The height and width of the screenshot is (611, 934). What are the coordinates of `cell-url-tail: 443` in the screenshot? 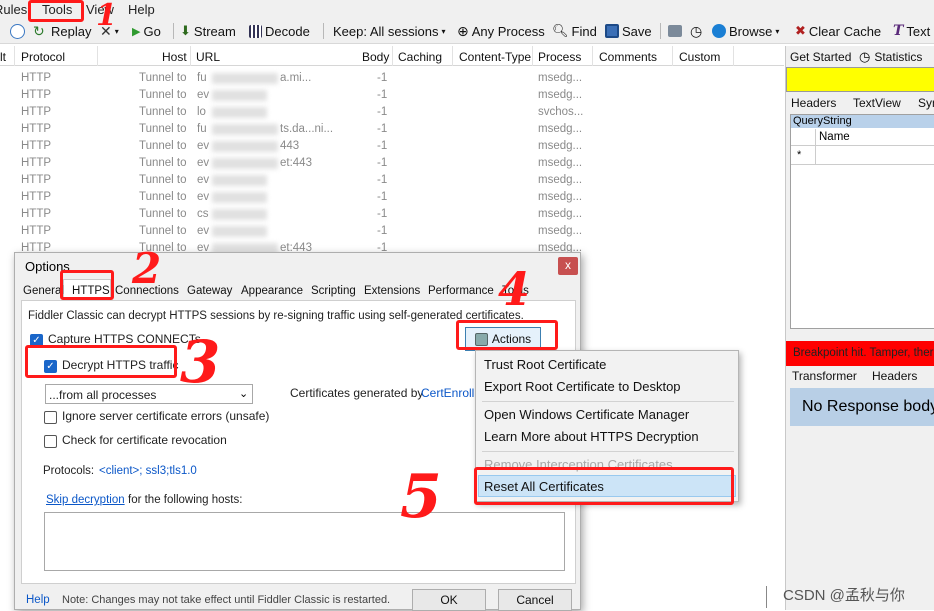 It's located at (290, 146).